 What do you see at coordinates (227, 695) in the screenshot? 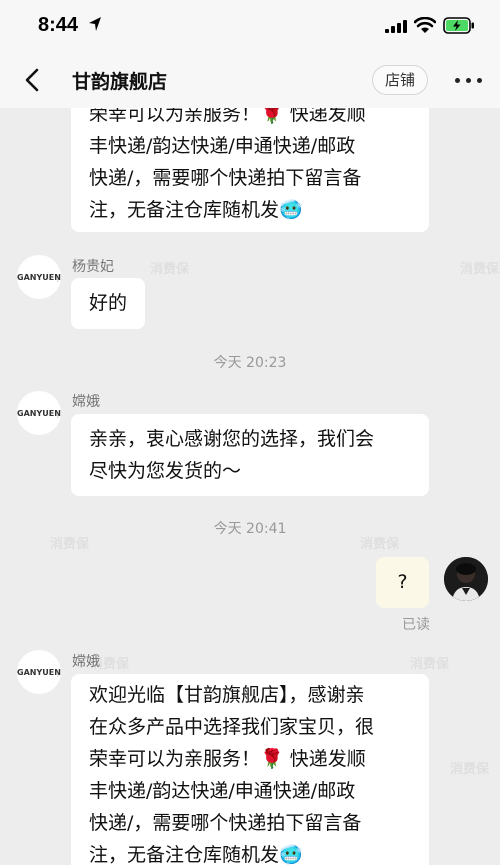
I see `message-line: 欢迎光临【甘韵旗舰店】，感谢亲` at bounding box center [227, 695].